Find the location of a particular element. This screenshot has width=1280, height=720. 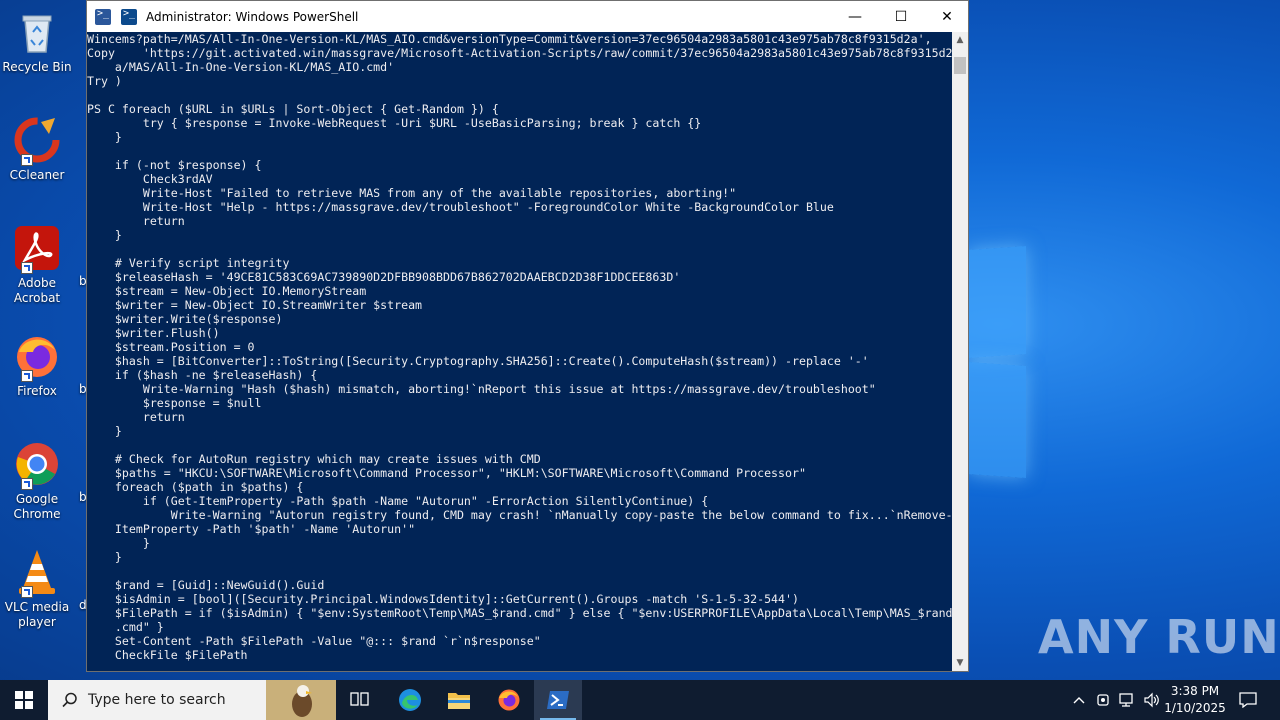

action-center-button is located at coordinates (1248, 700).